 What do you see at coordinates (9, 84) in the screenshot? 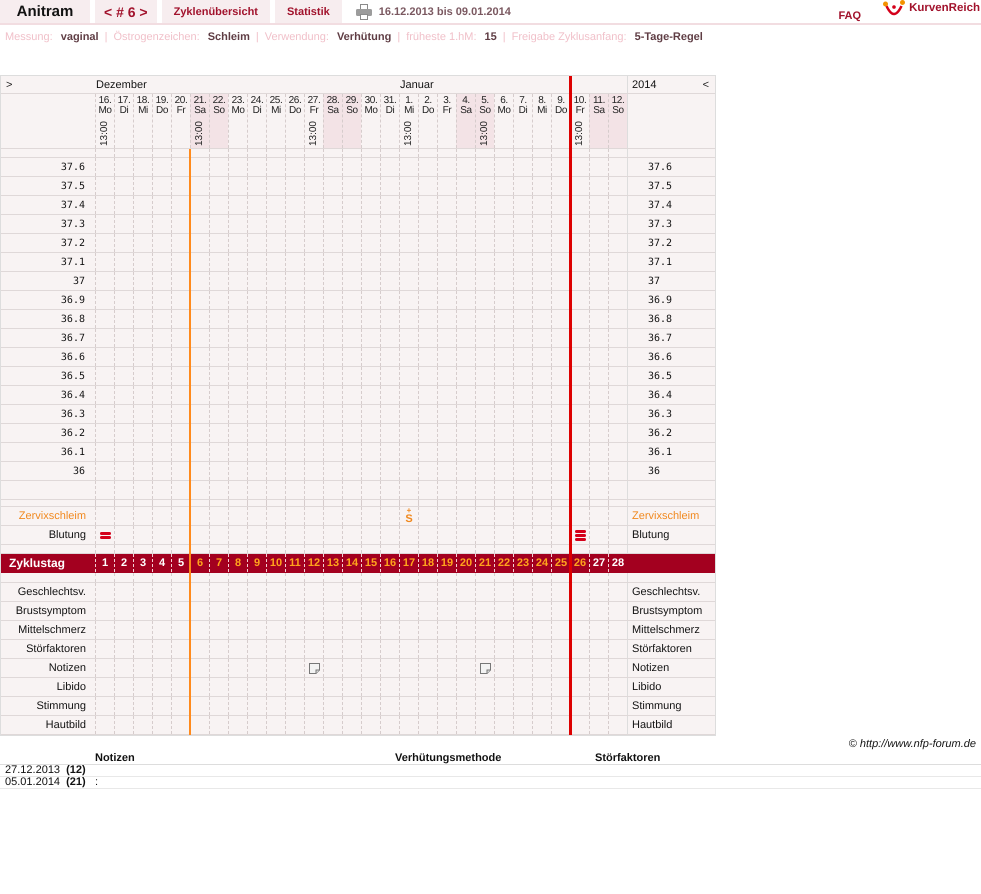
I see `scroll-button: >` at bounding box center [9, 84].